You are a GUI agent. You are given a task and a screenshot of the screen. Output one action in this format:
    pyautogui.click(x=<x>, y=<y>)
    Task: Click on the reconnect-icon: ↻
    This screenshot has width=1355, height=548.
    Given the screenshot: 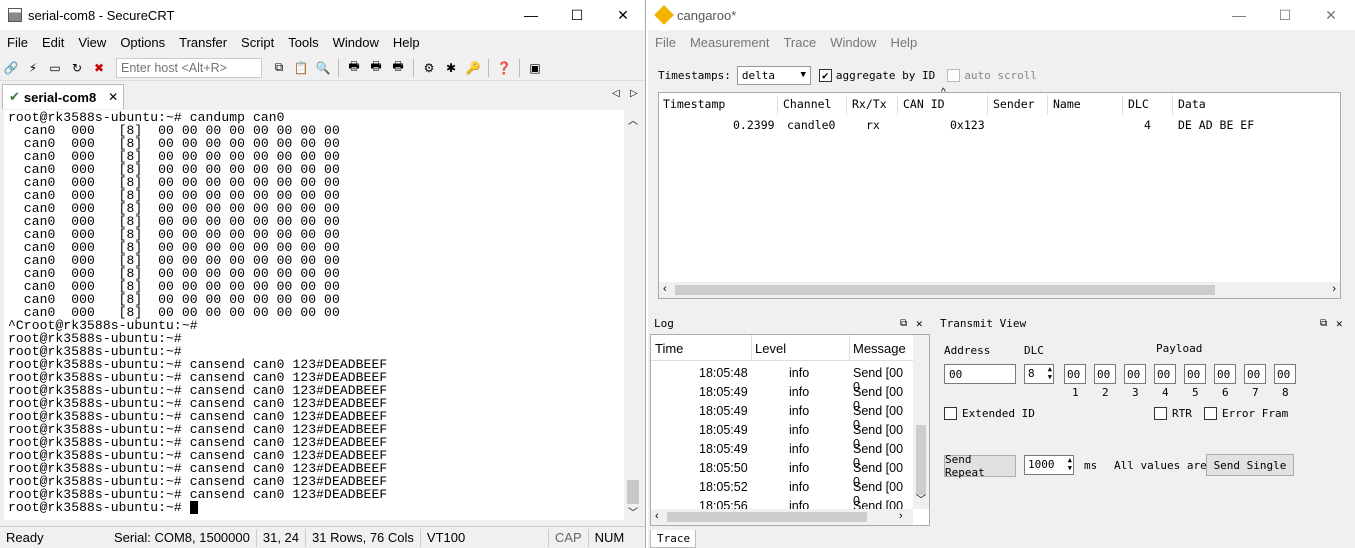 What is the action you would take?
    pyautogui.click(x=77, y=68)
    